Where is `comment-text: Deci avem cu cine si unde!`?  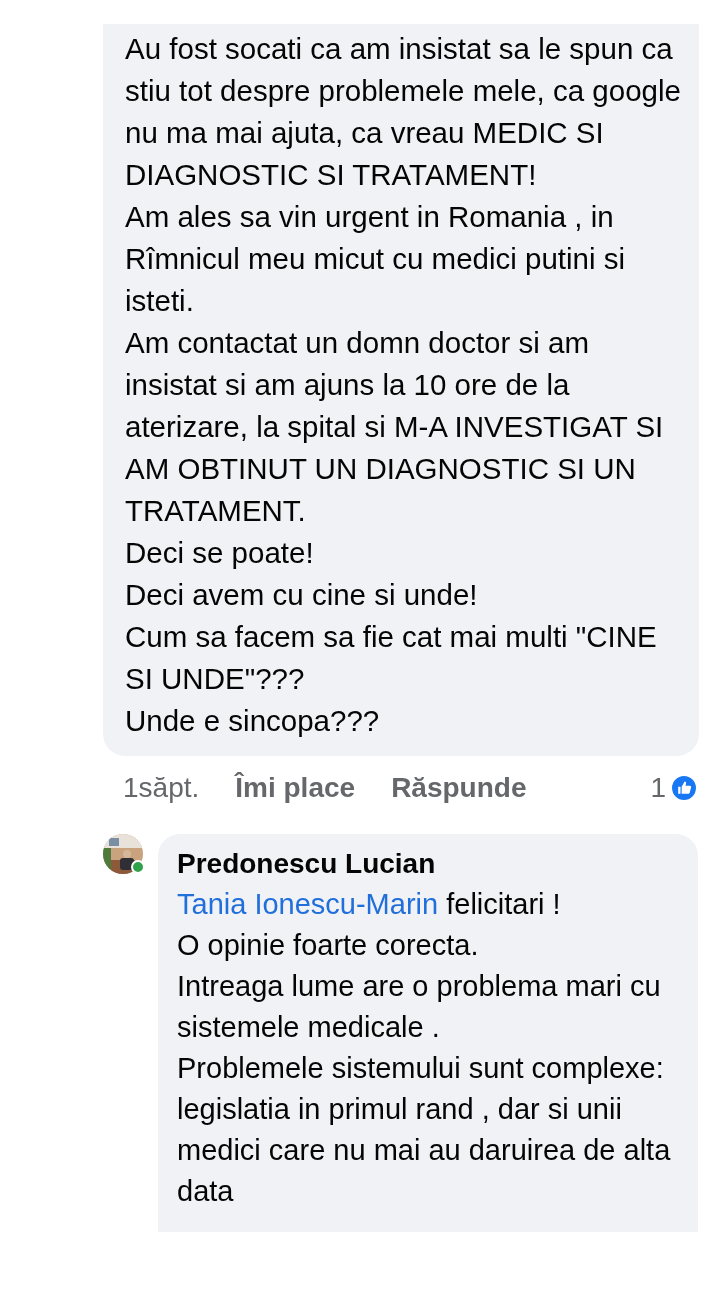 comment-text: Deci avem cu cine si unde! is located at coordinates (302, 595).